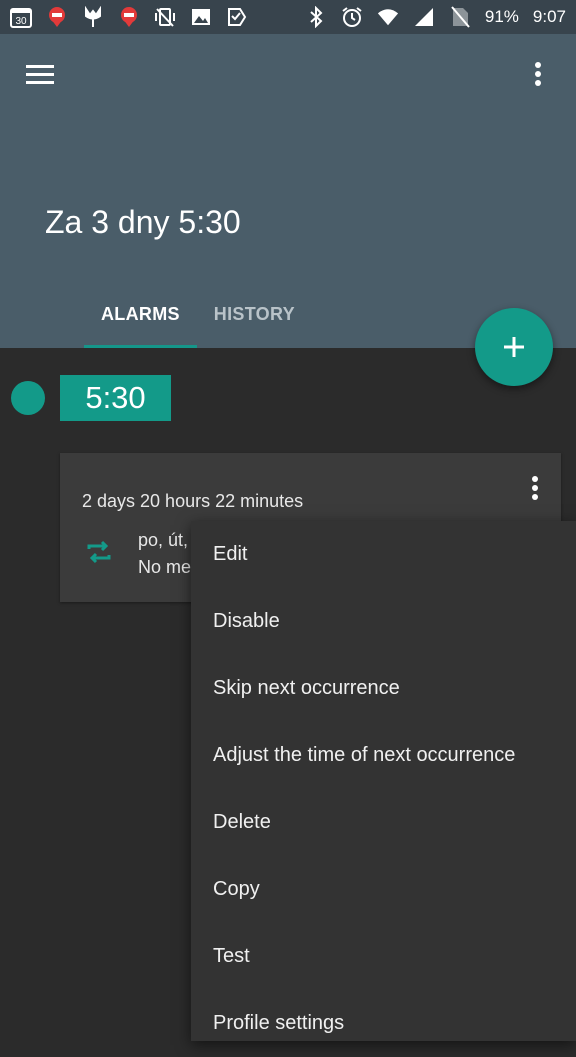  I want to click on add-alarm-button, so click(514, 347).